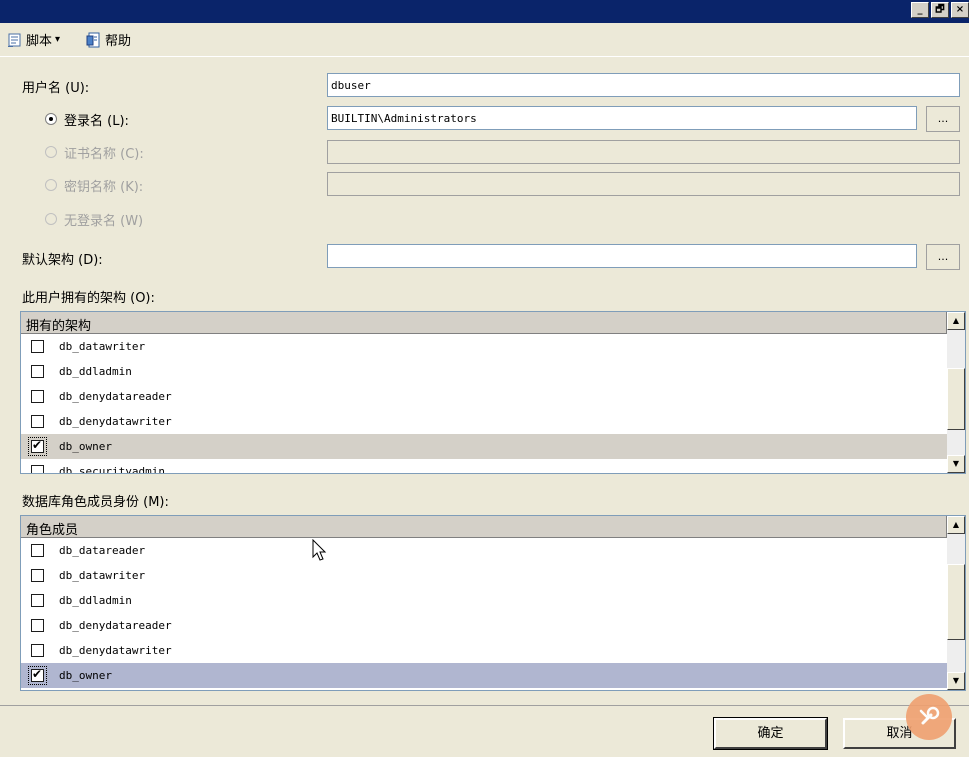 This screenshot has height=757, width=969. Describe the element at coordinates (940, 10) in the screenshot. I see `restore-button: 🗗` at that location.